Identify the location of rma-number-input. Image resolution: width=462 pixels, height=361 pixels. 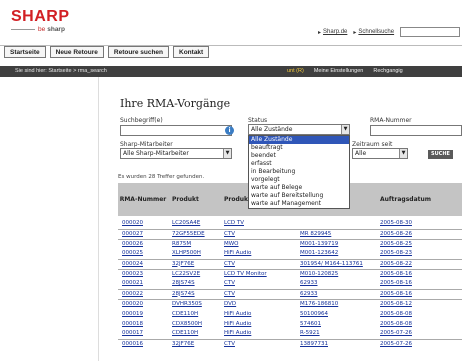
(416, 130).